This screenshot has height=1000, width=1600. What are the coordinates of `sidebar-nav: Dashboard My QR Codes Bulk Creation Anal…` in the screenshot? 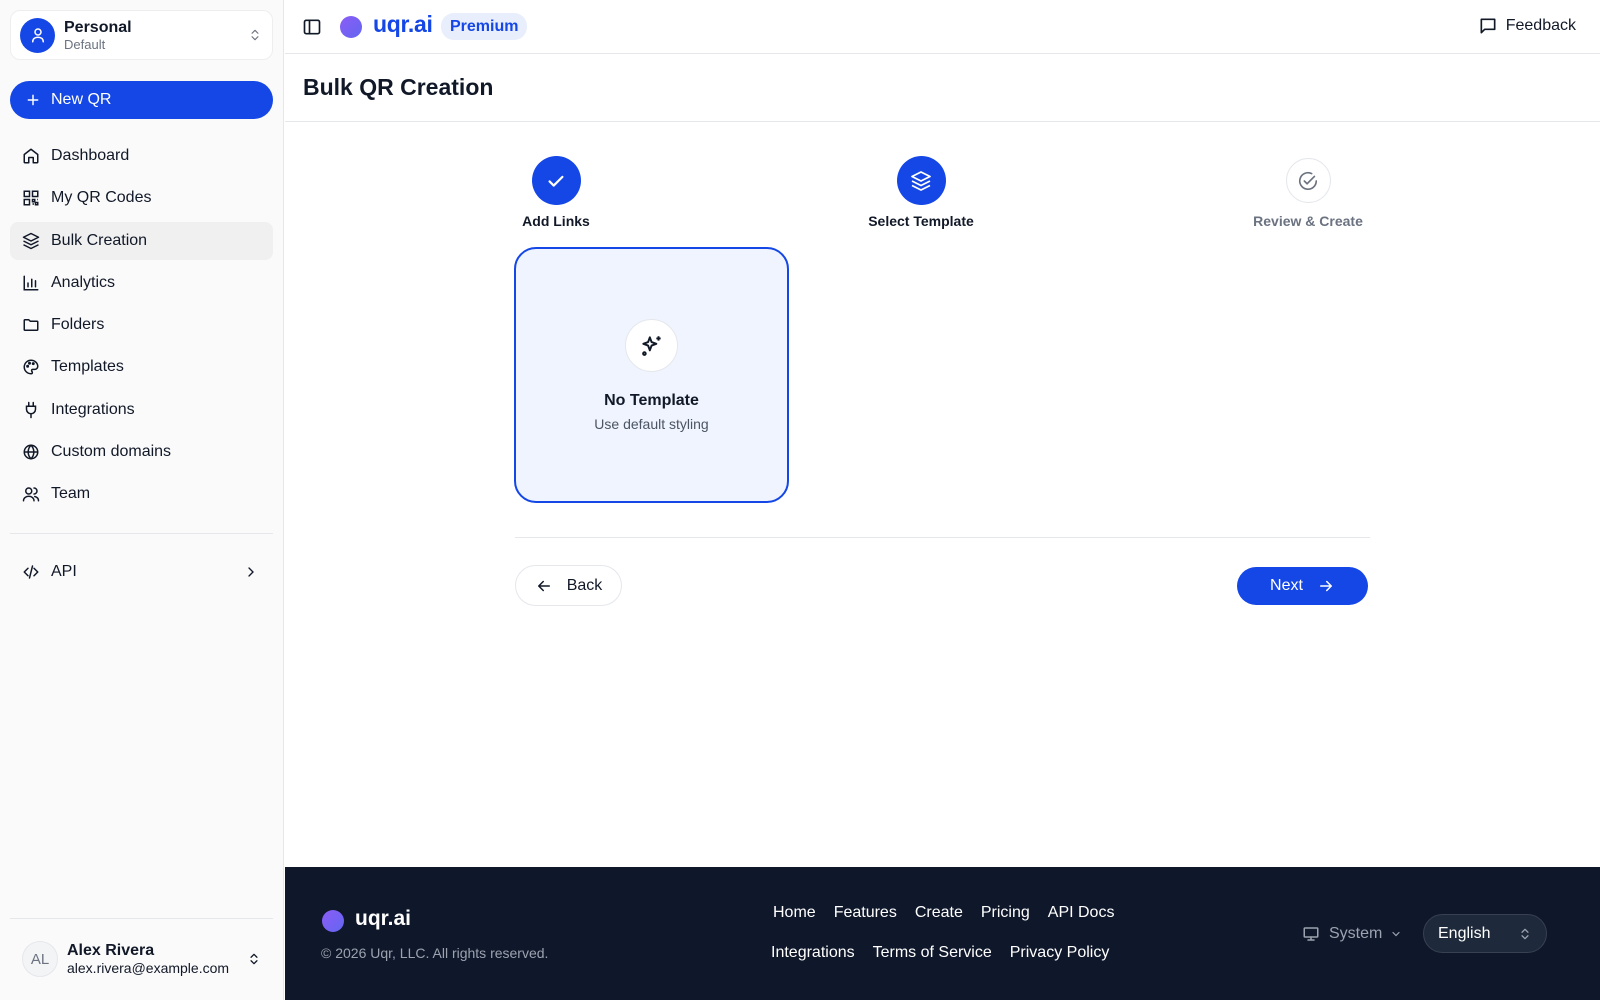 It's located at (141, 327).